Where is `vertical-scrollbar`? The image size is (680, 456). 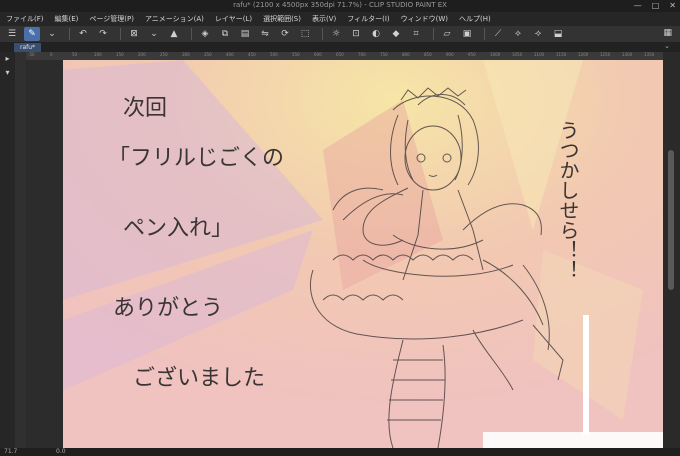 vertical-scrollbar is located at coordinates (671, 250).